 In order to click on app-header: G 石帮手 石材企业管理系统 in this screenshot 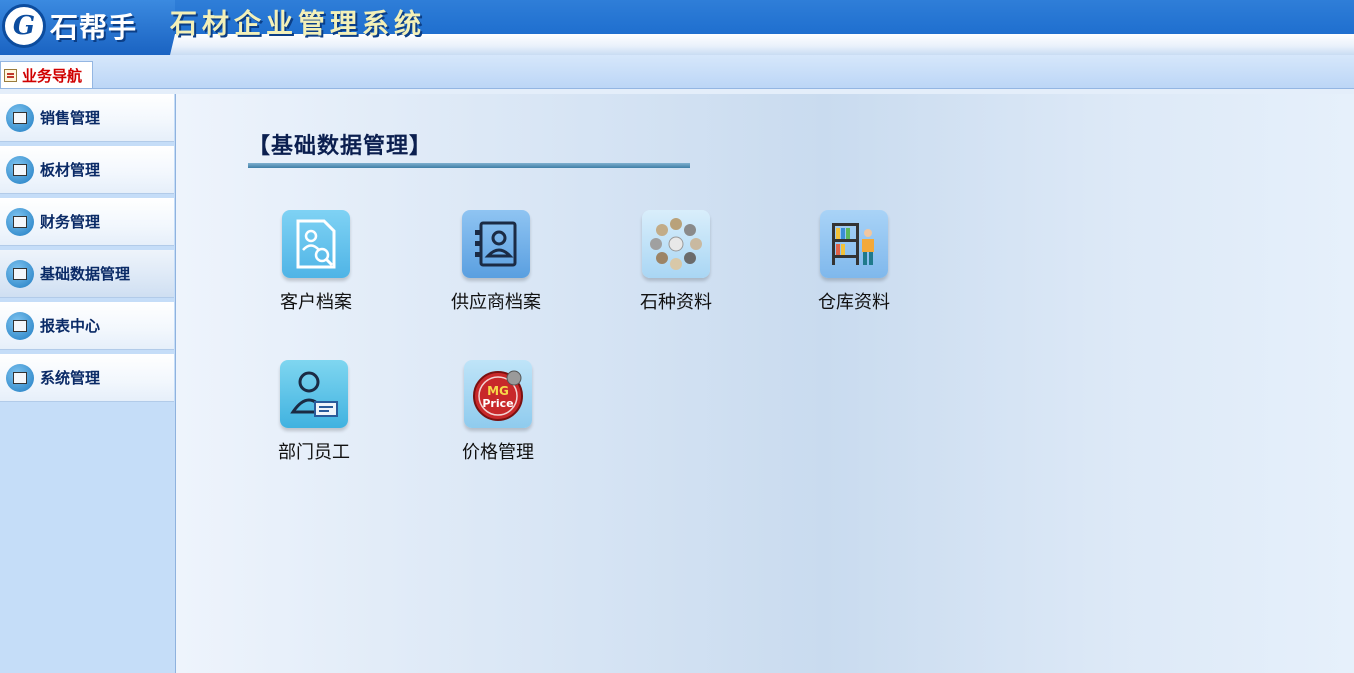, I will do `click(677, 27)`.